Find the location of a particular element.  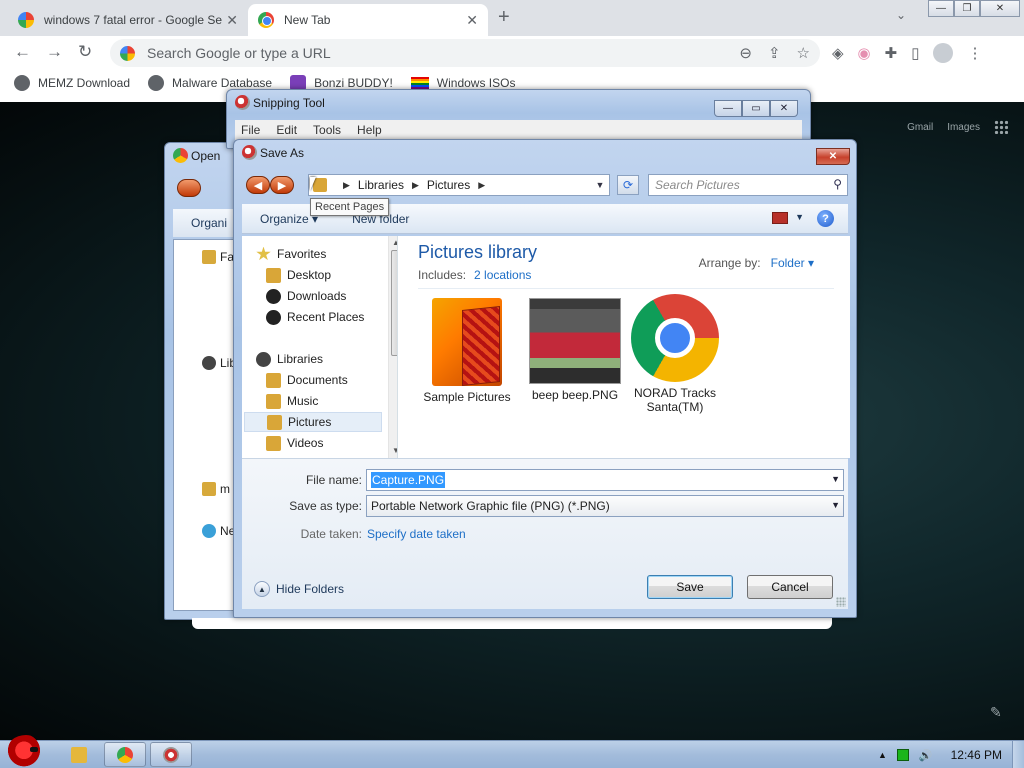

forward-button: ▶ is located at coordinates (282, 185).